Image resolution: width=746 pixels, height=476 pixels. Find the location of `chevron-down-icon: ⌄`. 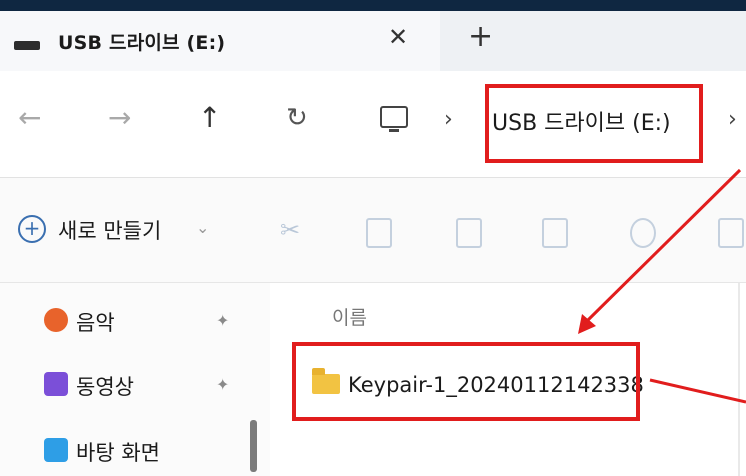

chevron-down-icon: ⌄ is located at coordinates (203, 227).